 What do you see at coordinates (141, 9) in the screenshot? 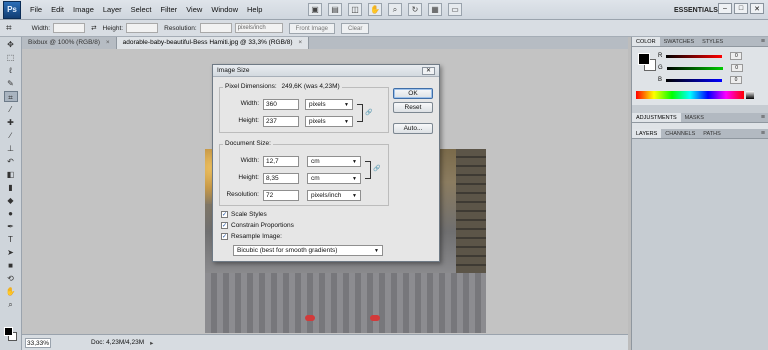
I see `menu-select: Select` at bounding box center [141, 9].